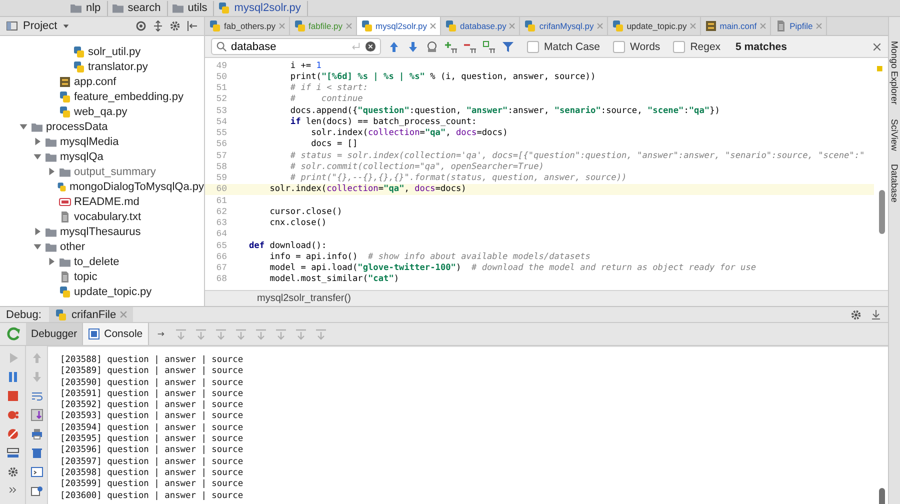 This screenshot has width=900, height=504. What do you see at coordinates (118, 66) in the screenshot?
I see `tree-item: translator.py` at bounding box center [118, 66].